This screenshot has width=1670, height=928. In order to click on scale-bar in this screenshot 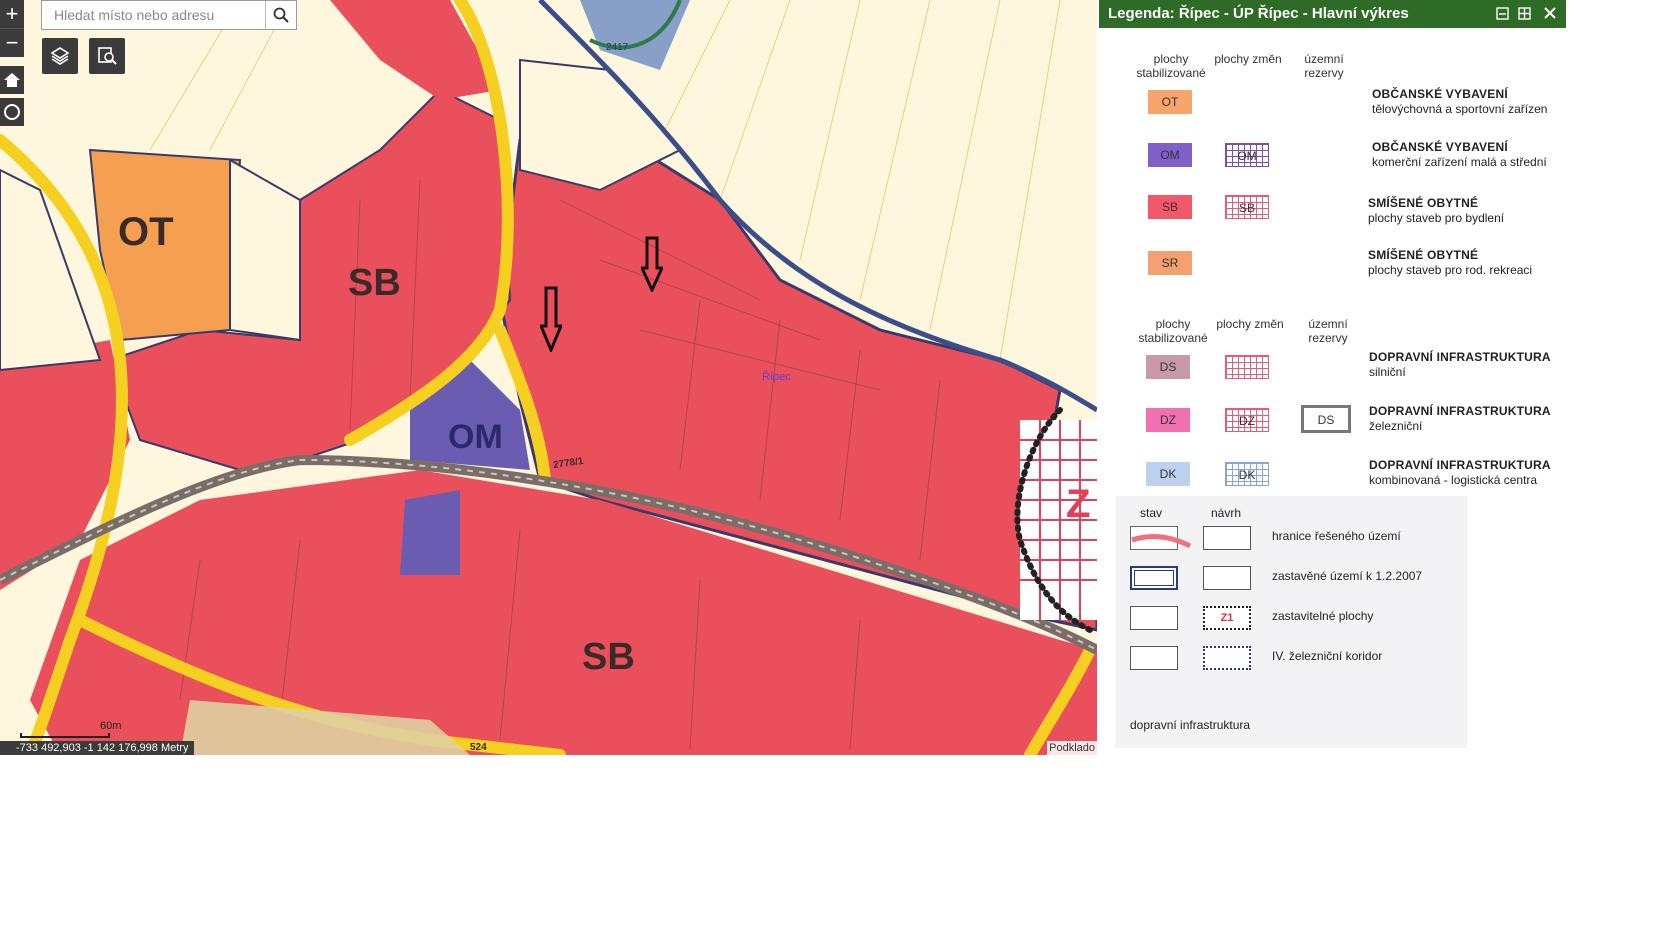, I will do `click(65, 735)`.